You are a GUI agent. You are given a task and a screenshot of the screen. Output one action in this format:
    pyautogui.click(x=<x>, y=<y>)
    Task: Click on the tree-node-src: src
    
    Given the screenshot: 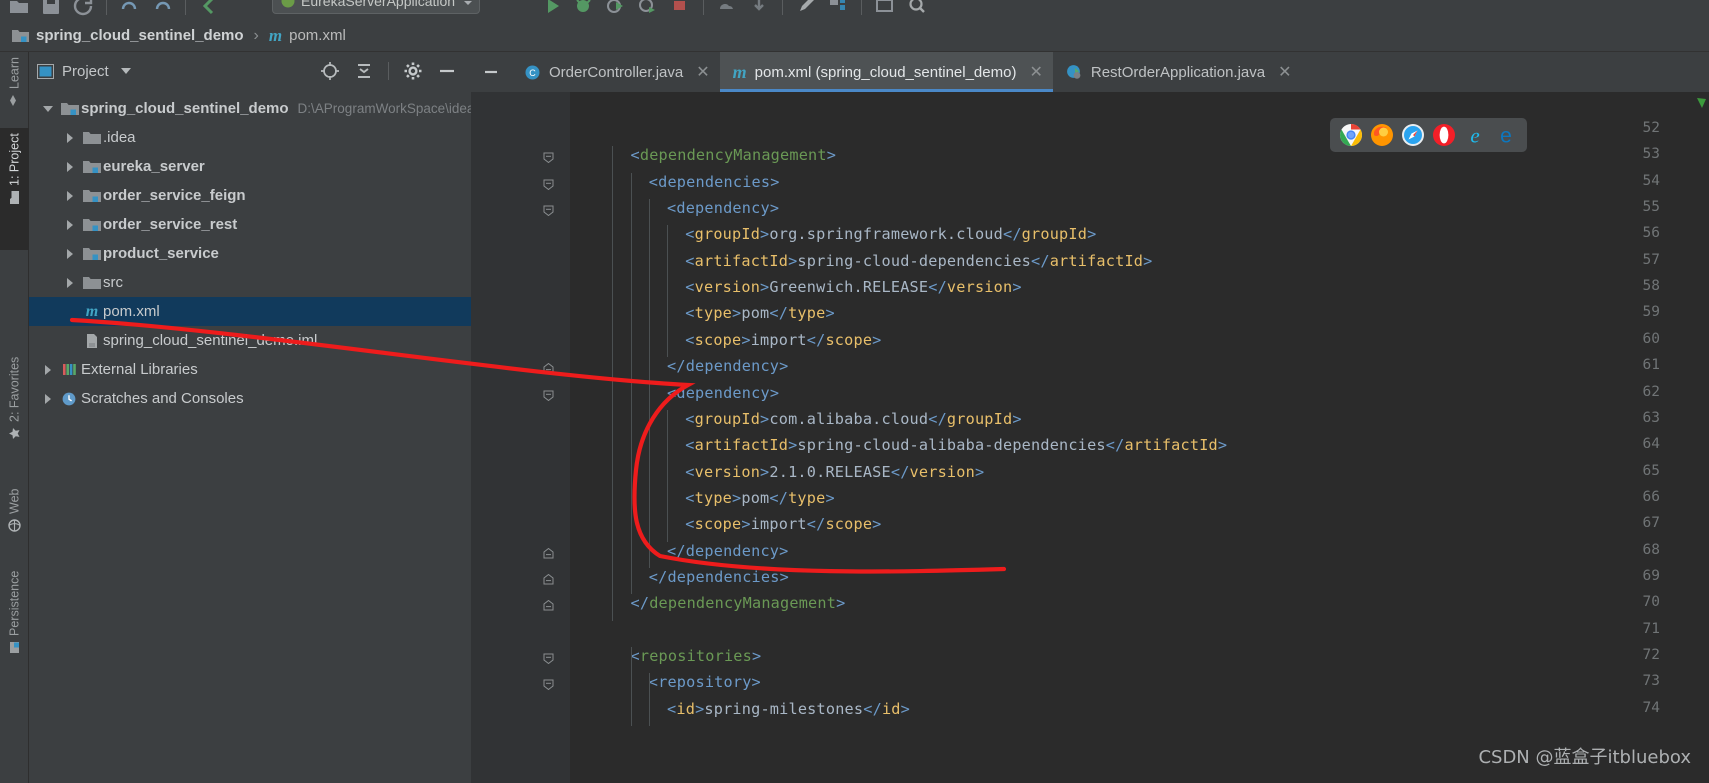 What is the action you would take?
    pyautogui.click(x=250, y=282)
    